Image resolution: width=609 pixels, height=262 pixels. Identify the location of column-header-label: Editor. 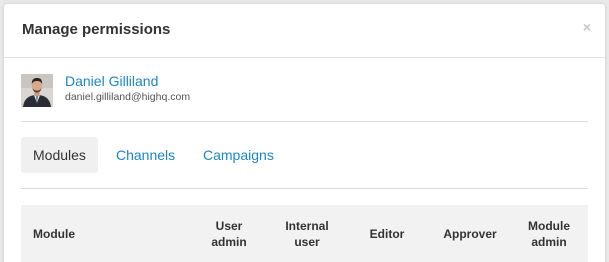
(387, 234).